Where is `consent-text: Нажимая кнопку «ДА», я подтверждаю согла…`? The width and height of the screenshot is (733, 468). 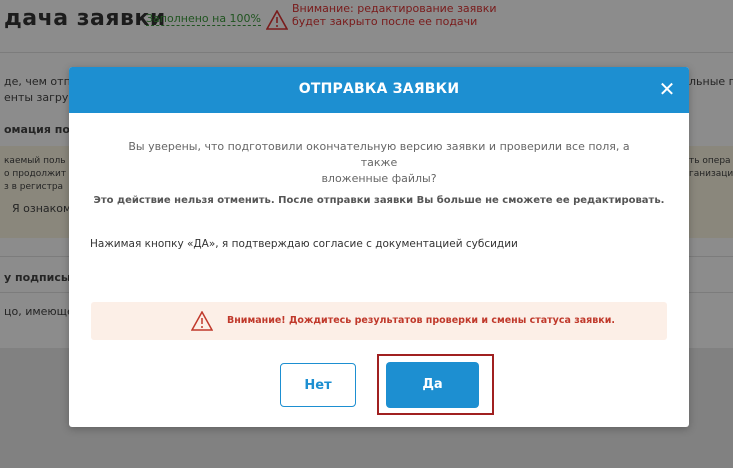 consent-text: Нажимая кнопку «ДА», я подтверждаю согла… is located at coordinates (304, 244).